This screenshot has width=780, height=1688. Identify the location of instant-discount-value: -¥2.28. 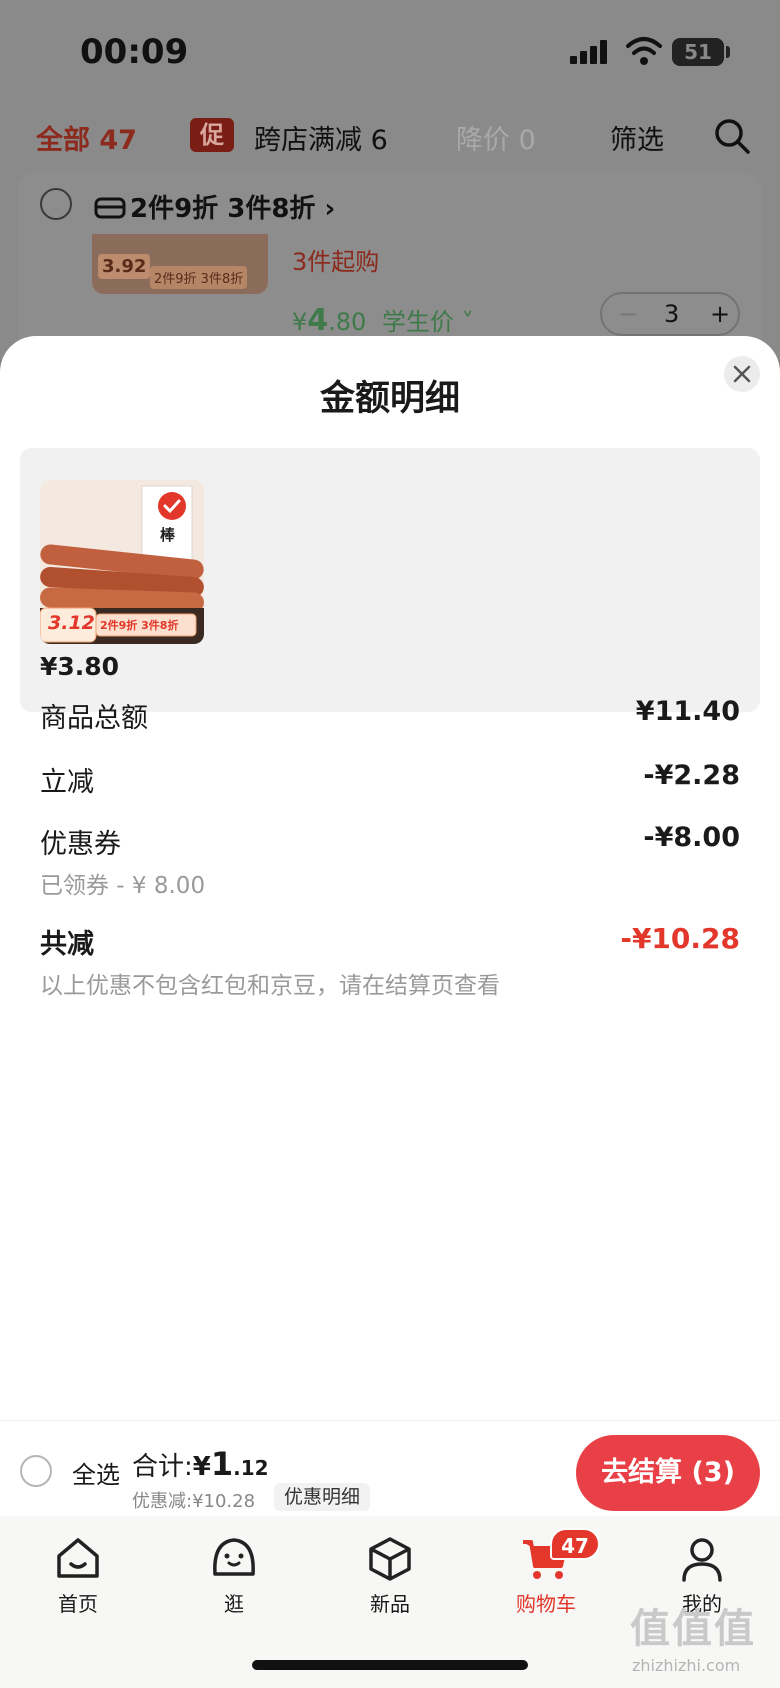
(691, 775).